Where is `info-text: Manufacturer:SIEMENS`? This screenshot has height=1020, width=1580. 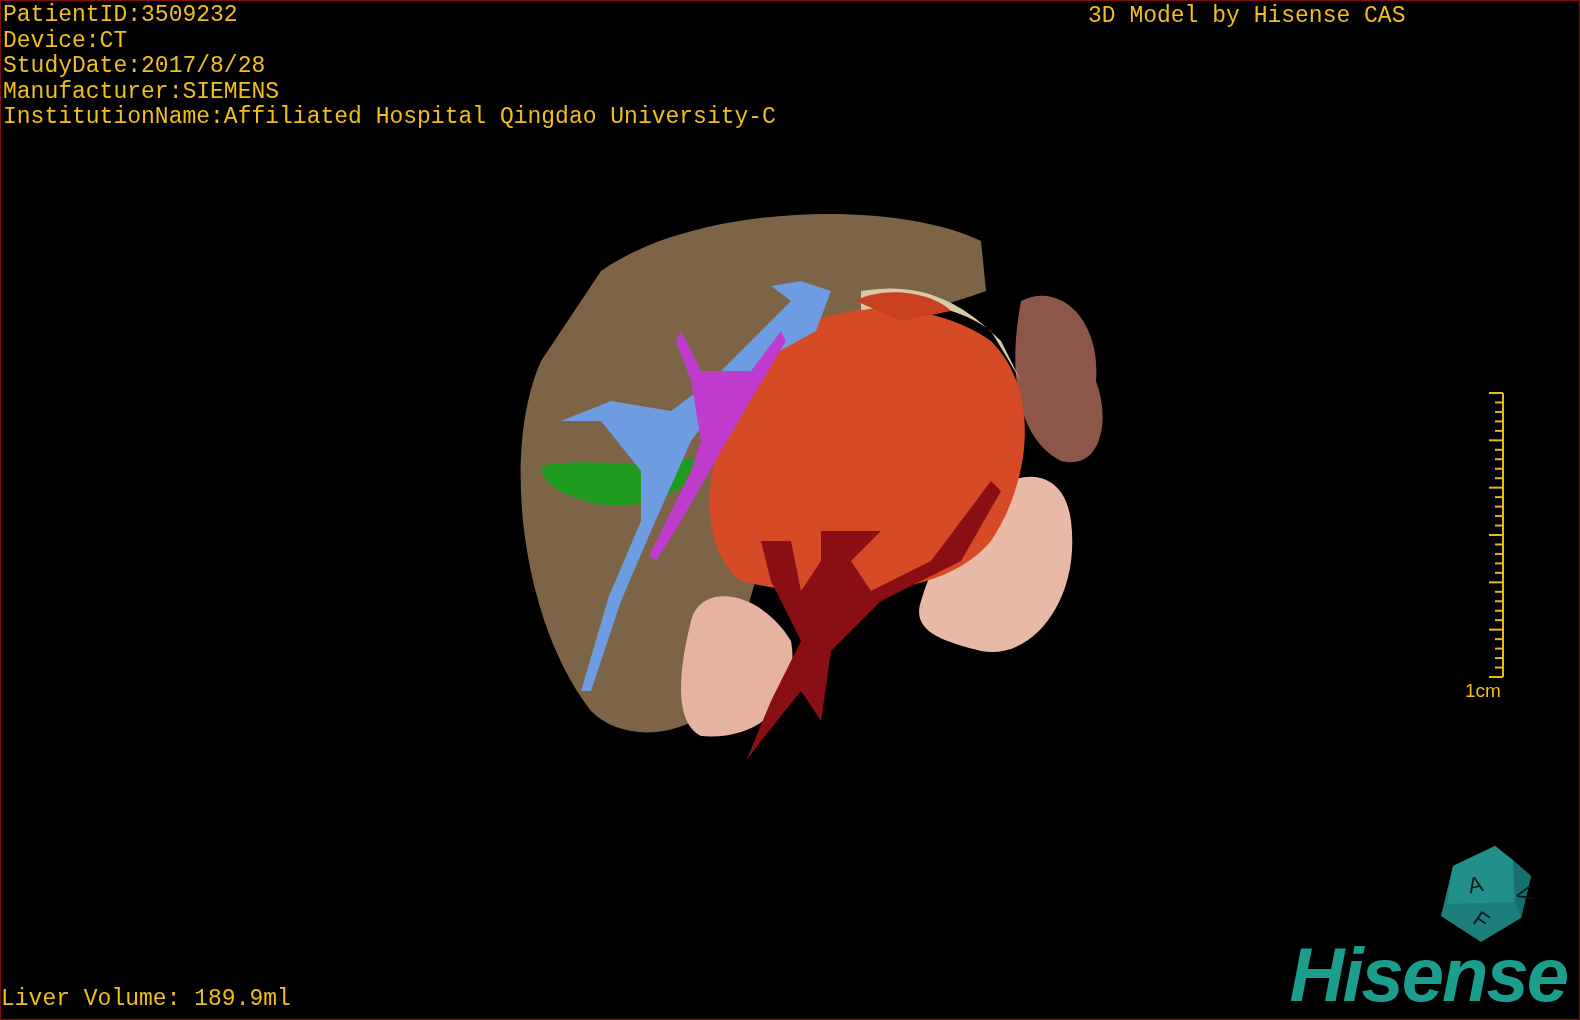
info-text: Manufacturer:SIEMENS is located at coordinates (142, 92).